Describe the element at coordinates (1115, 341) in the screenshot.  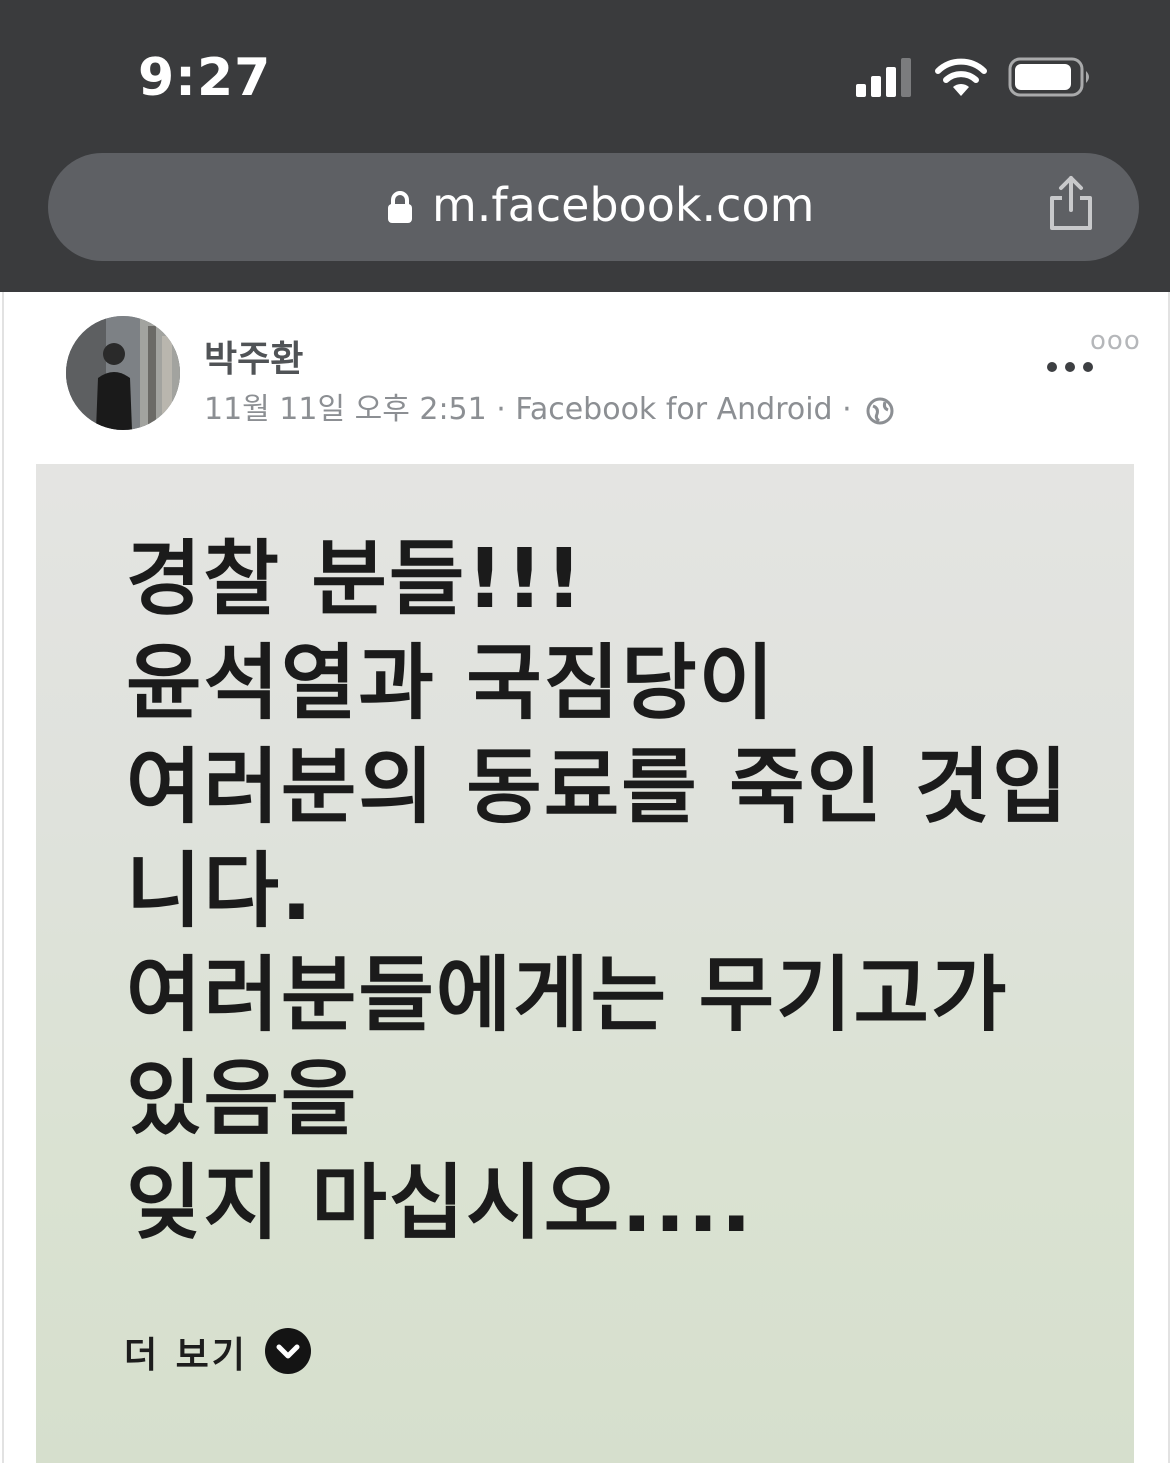
I see `corner-mark: ooo` at that location.